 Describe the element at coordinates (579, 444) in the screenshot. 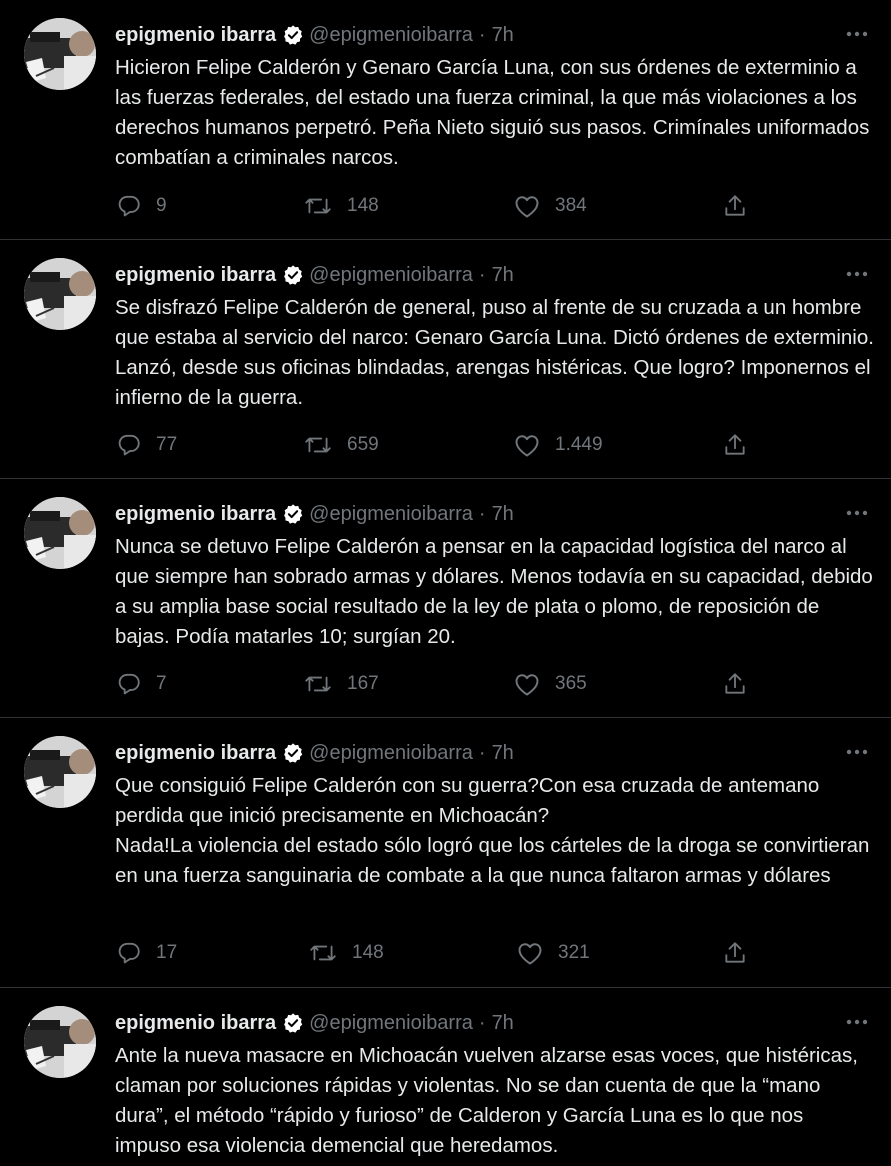

I see `like-count: 1.449` at that location.